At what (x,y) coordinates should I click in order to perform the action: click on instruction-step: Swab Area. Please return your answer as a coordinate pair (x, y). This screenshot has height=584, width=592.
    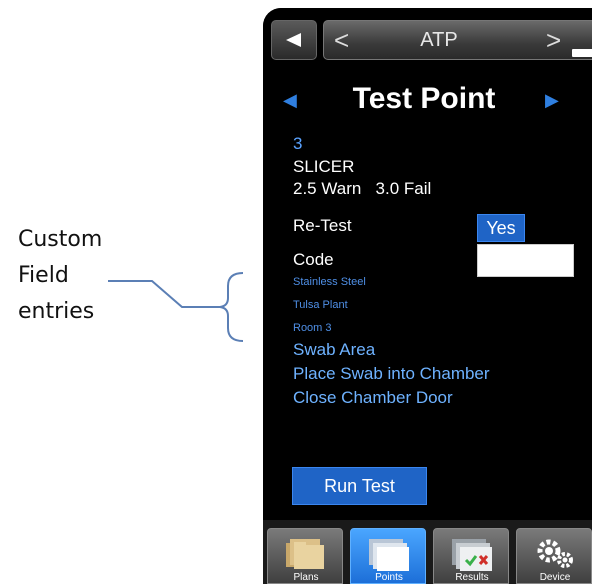
    Looking at the image, I should click on (334, 349).